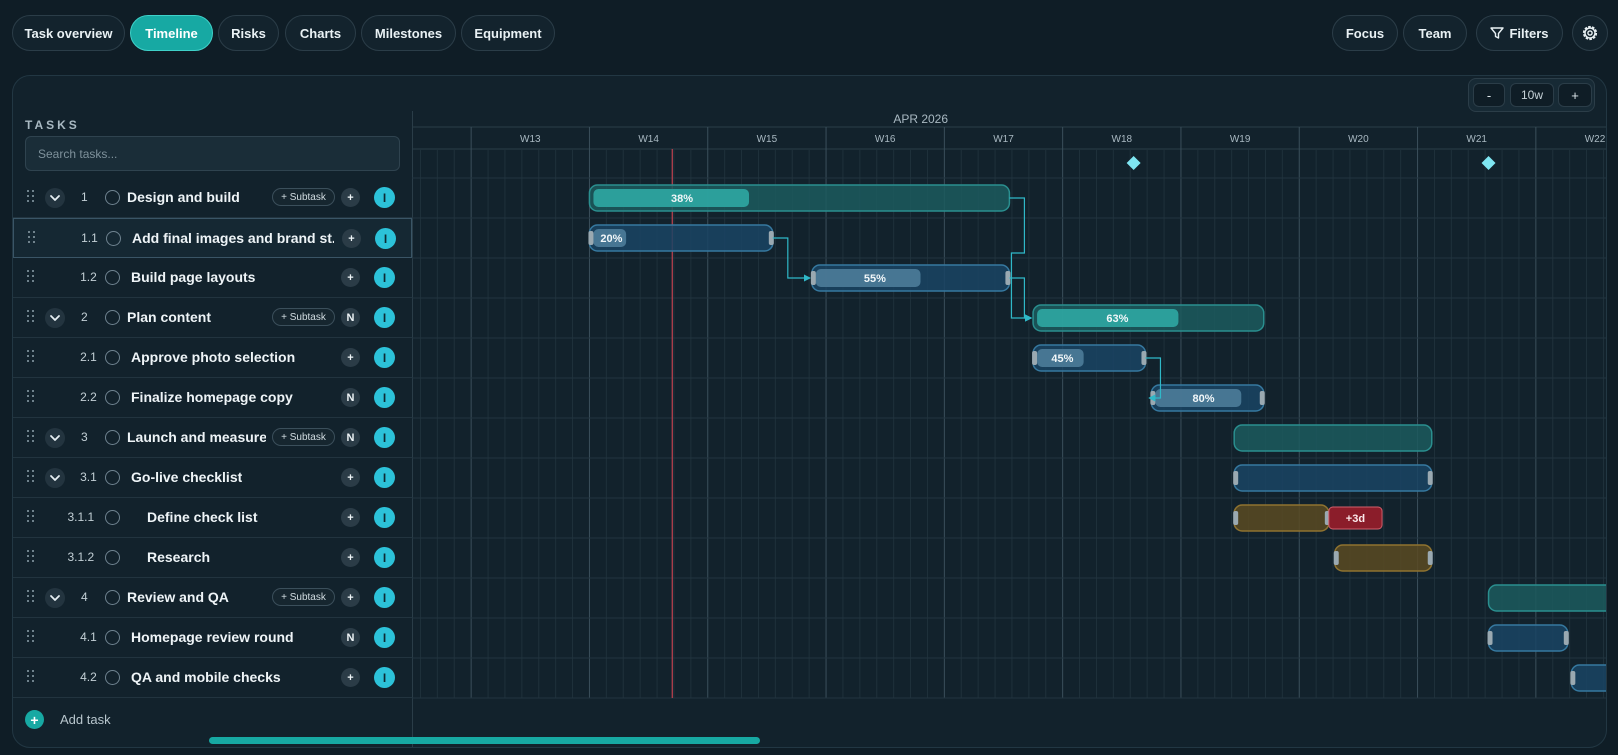  I want to click on task-name: Plan content, so click(169, 317).